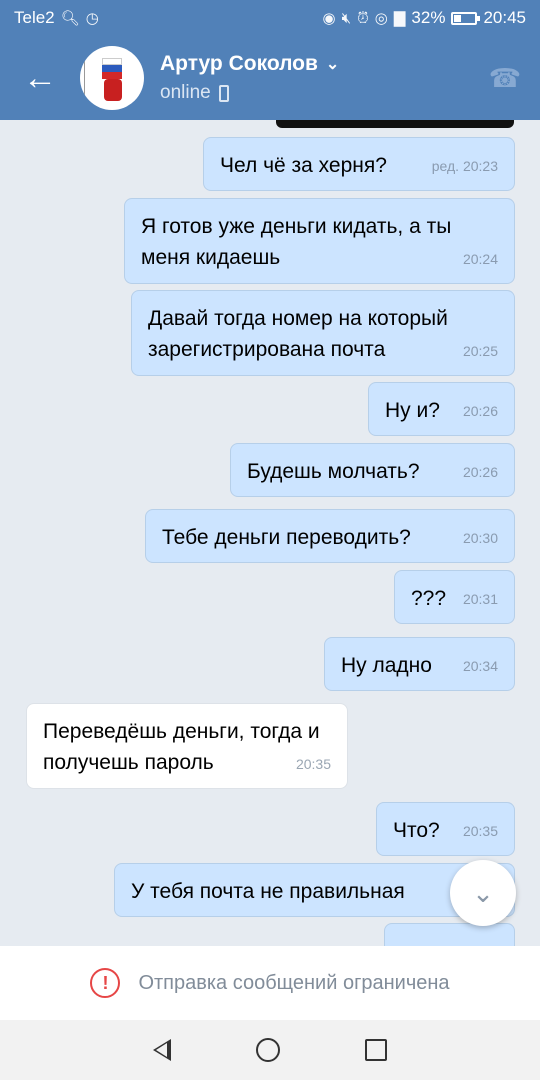 The height and width of the screenshot is (1080, 540). I want to click on message-bubble: Тебе деньги переводить? 20:30, so click(330, 536).